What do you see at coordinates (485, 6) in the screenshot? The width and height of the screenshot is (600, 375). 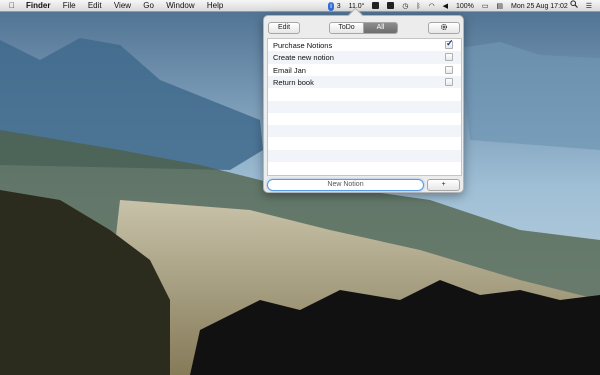 I see `battery-icon: ▭` at bounding box center [485, 6].